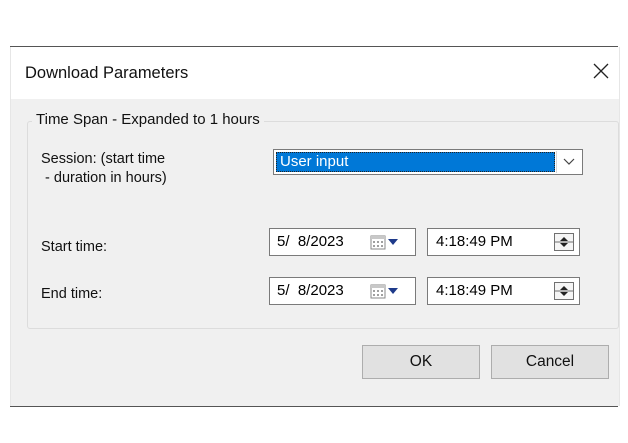 The height and width of the screenshot is (443, 628). I want to click on start-time-field: 4:18:49 PM, so click(503, 242).